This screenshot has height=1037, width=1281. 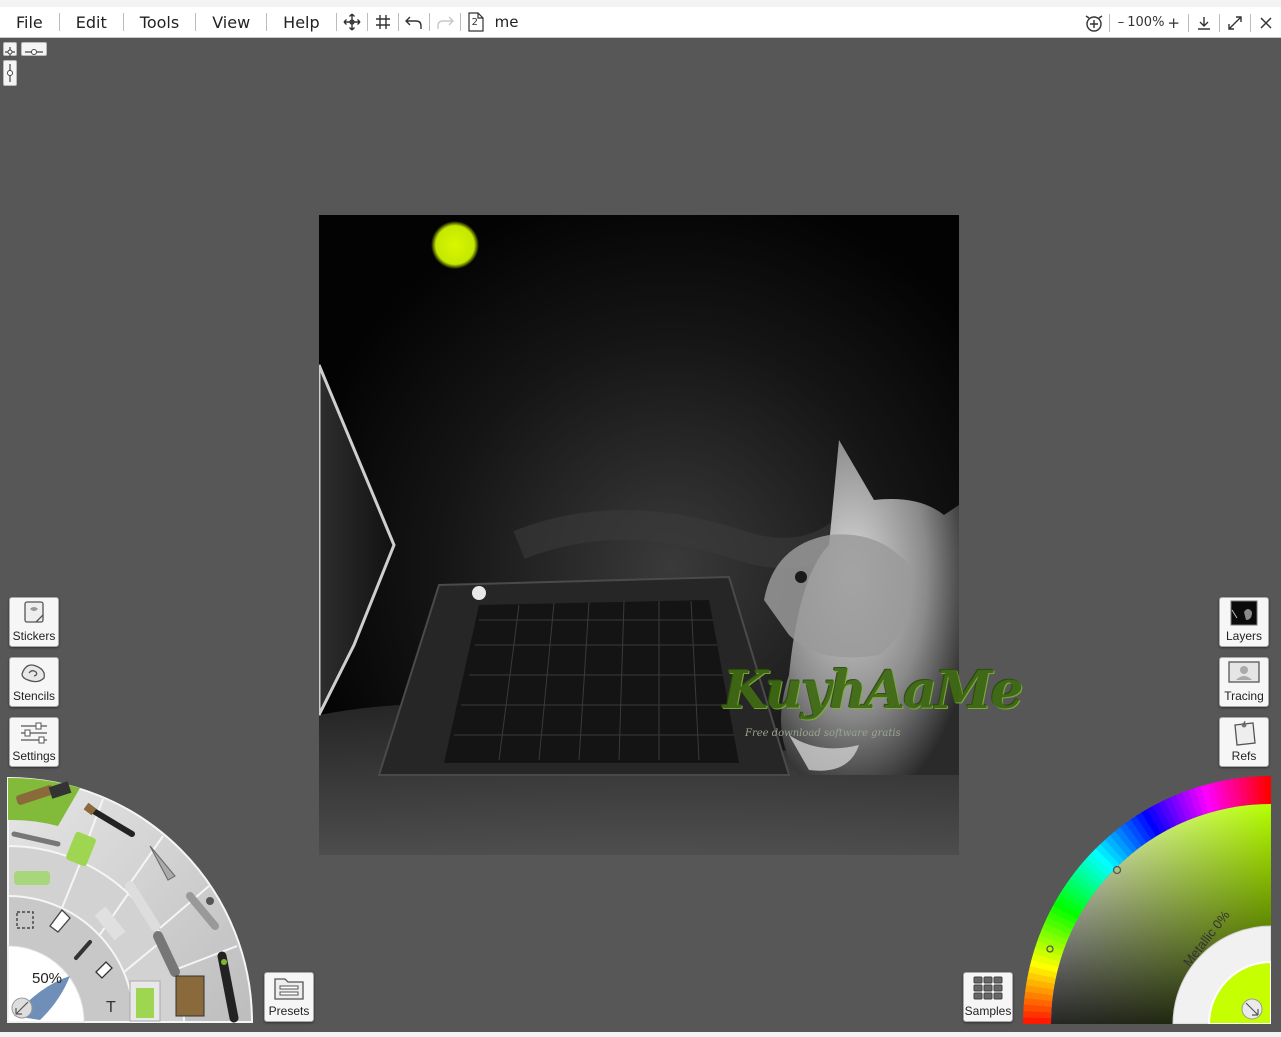 I want to click on paint-dot, so click(x=455, y=245).